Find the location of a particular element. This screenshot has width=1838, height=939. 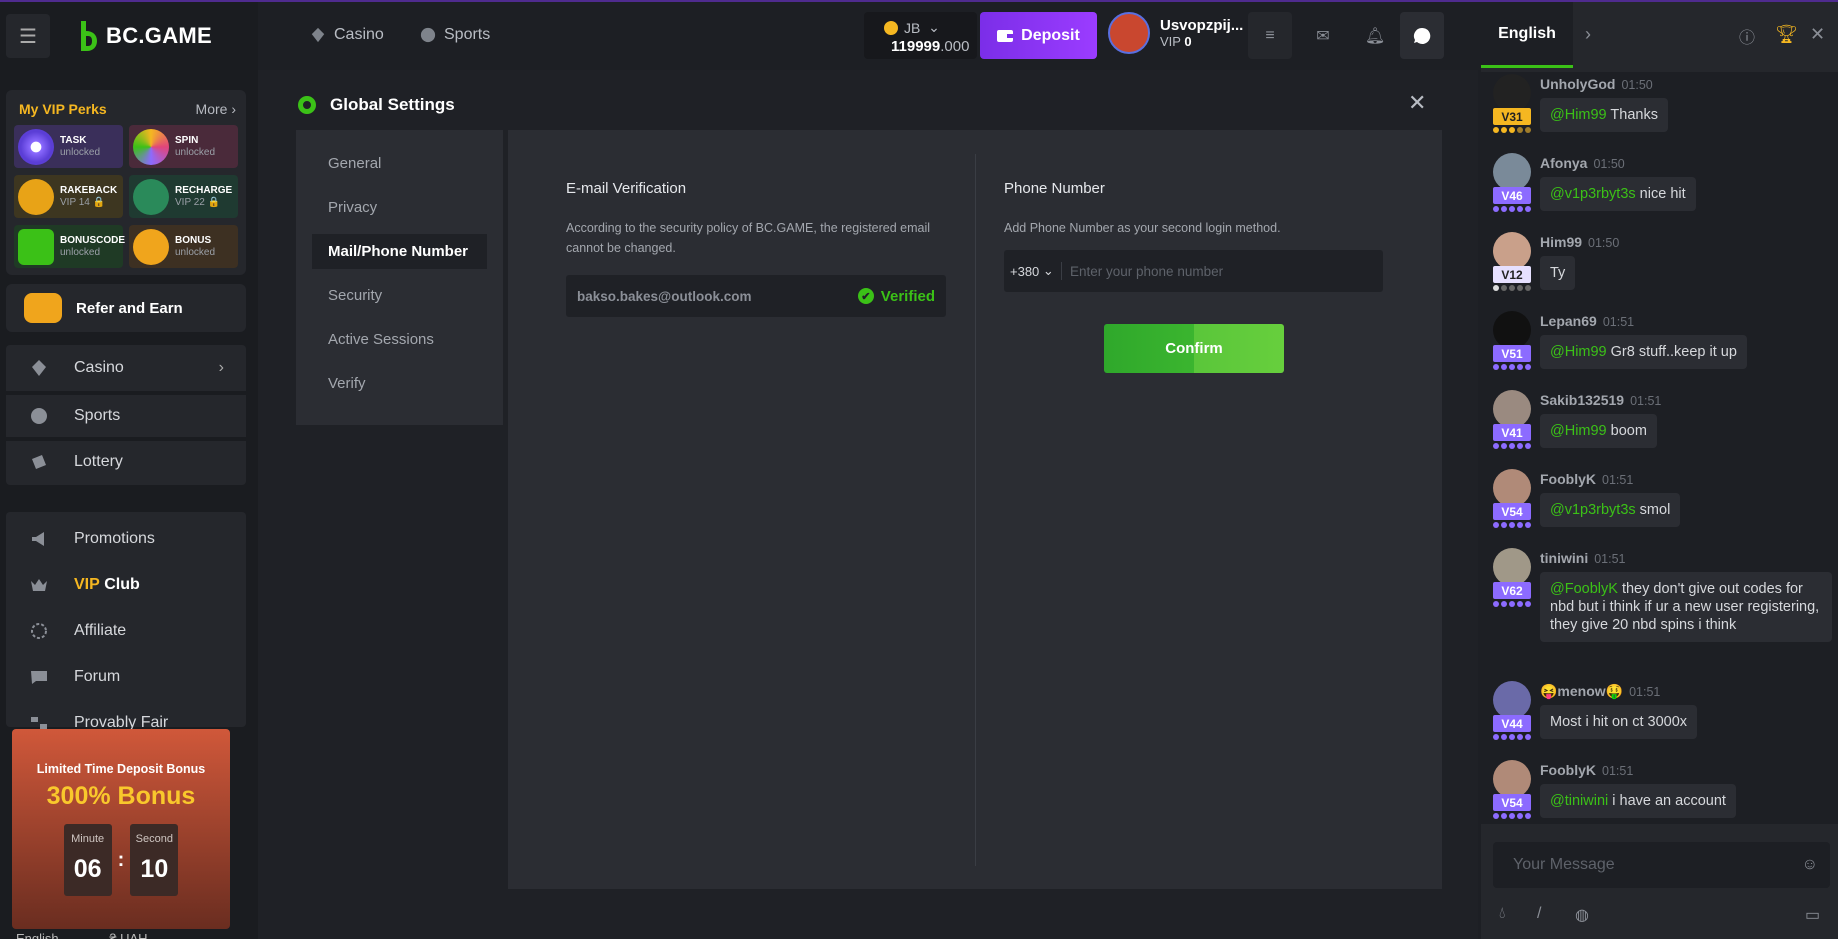

sidebar-item-vip-club: VIP Club is located at coordinates (126, 585).